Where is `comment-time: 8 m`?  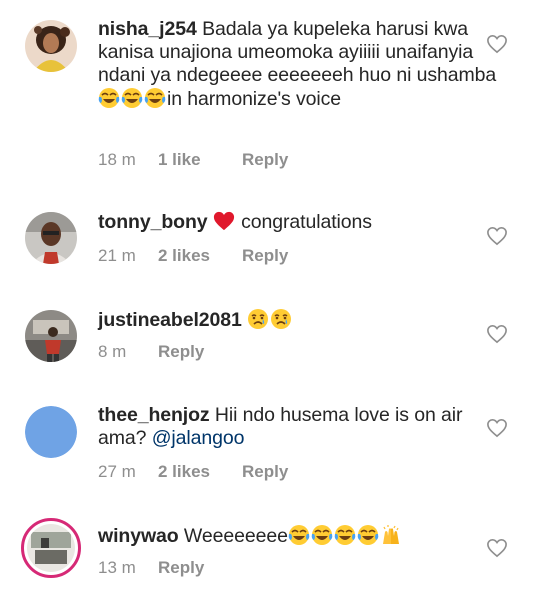
comment-time: 8 m is located at coordinates (112, 351).